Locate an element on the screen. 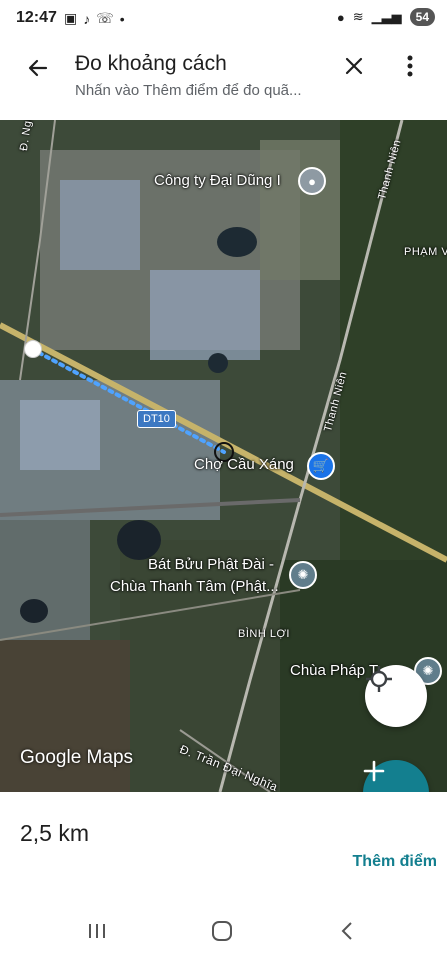  status-bar: 12:47 ▣ ♪ ☏ • ● ≋ ▁▃▅ 54 is located at coordinates (223, 18).